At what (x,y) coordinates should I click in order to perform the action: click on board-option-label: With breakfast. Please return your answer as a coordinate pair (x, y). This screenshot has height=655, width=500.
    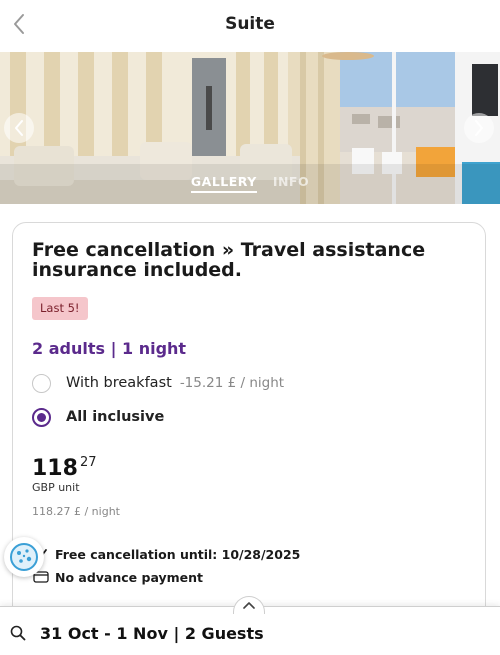
    Looking at the image, I should click on (119, 383).